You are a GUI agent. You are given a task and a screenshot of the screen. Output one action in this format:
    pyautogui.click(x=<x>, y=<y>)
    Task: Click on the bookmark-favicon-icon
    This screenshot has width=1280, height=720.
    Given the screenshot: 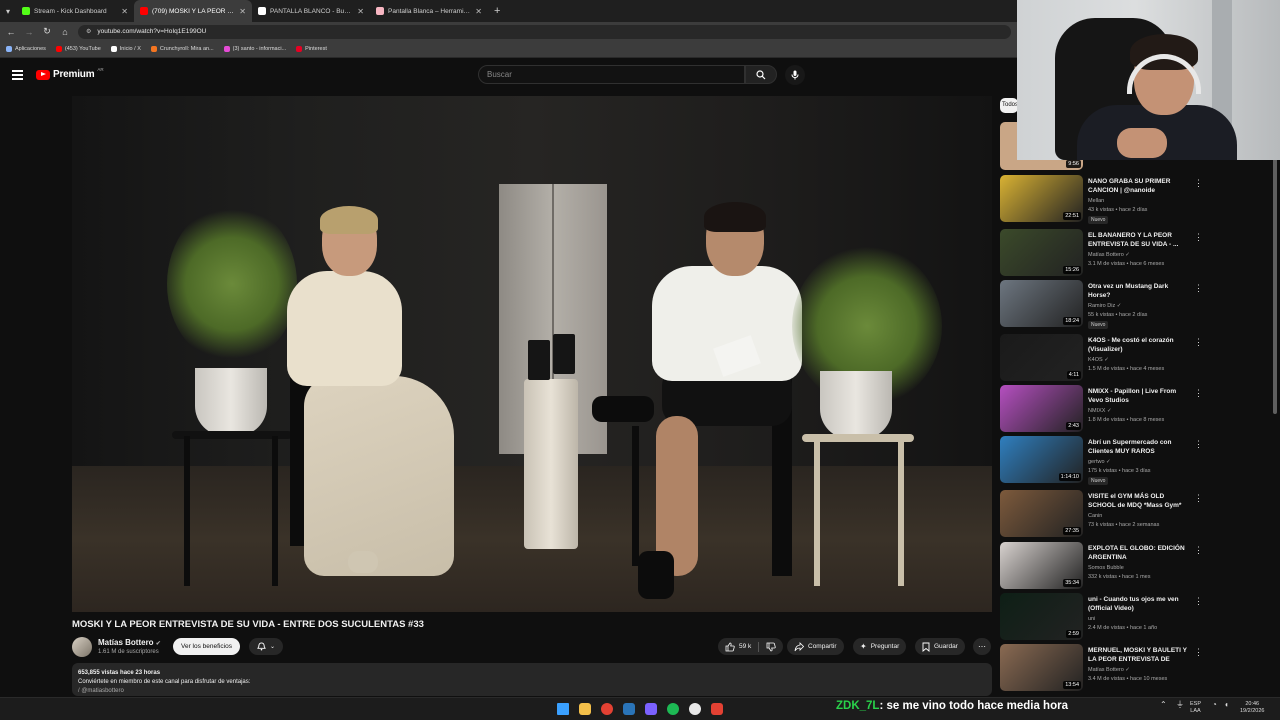 What is the action you would take?
    pyautogui.click(x=226, y=49)
    